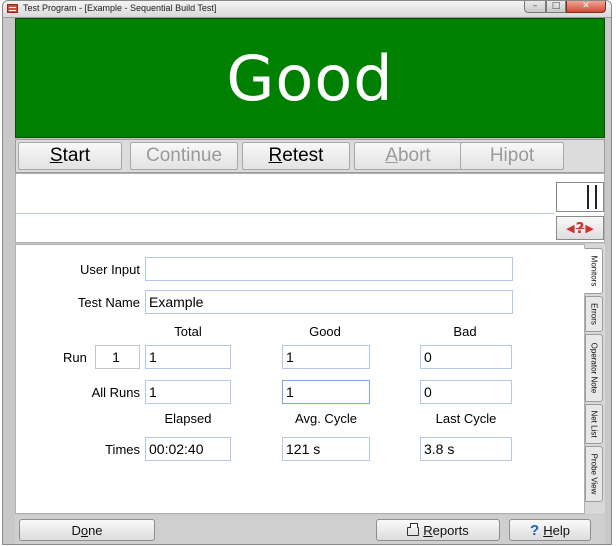 This screenshot has height=546, width=616. What do you see at coordinates (117, 357) in the screenshot?
I see `run-number-field: 1` at bounding box center [117, 357].